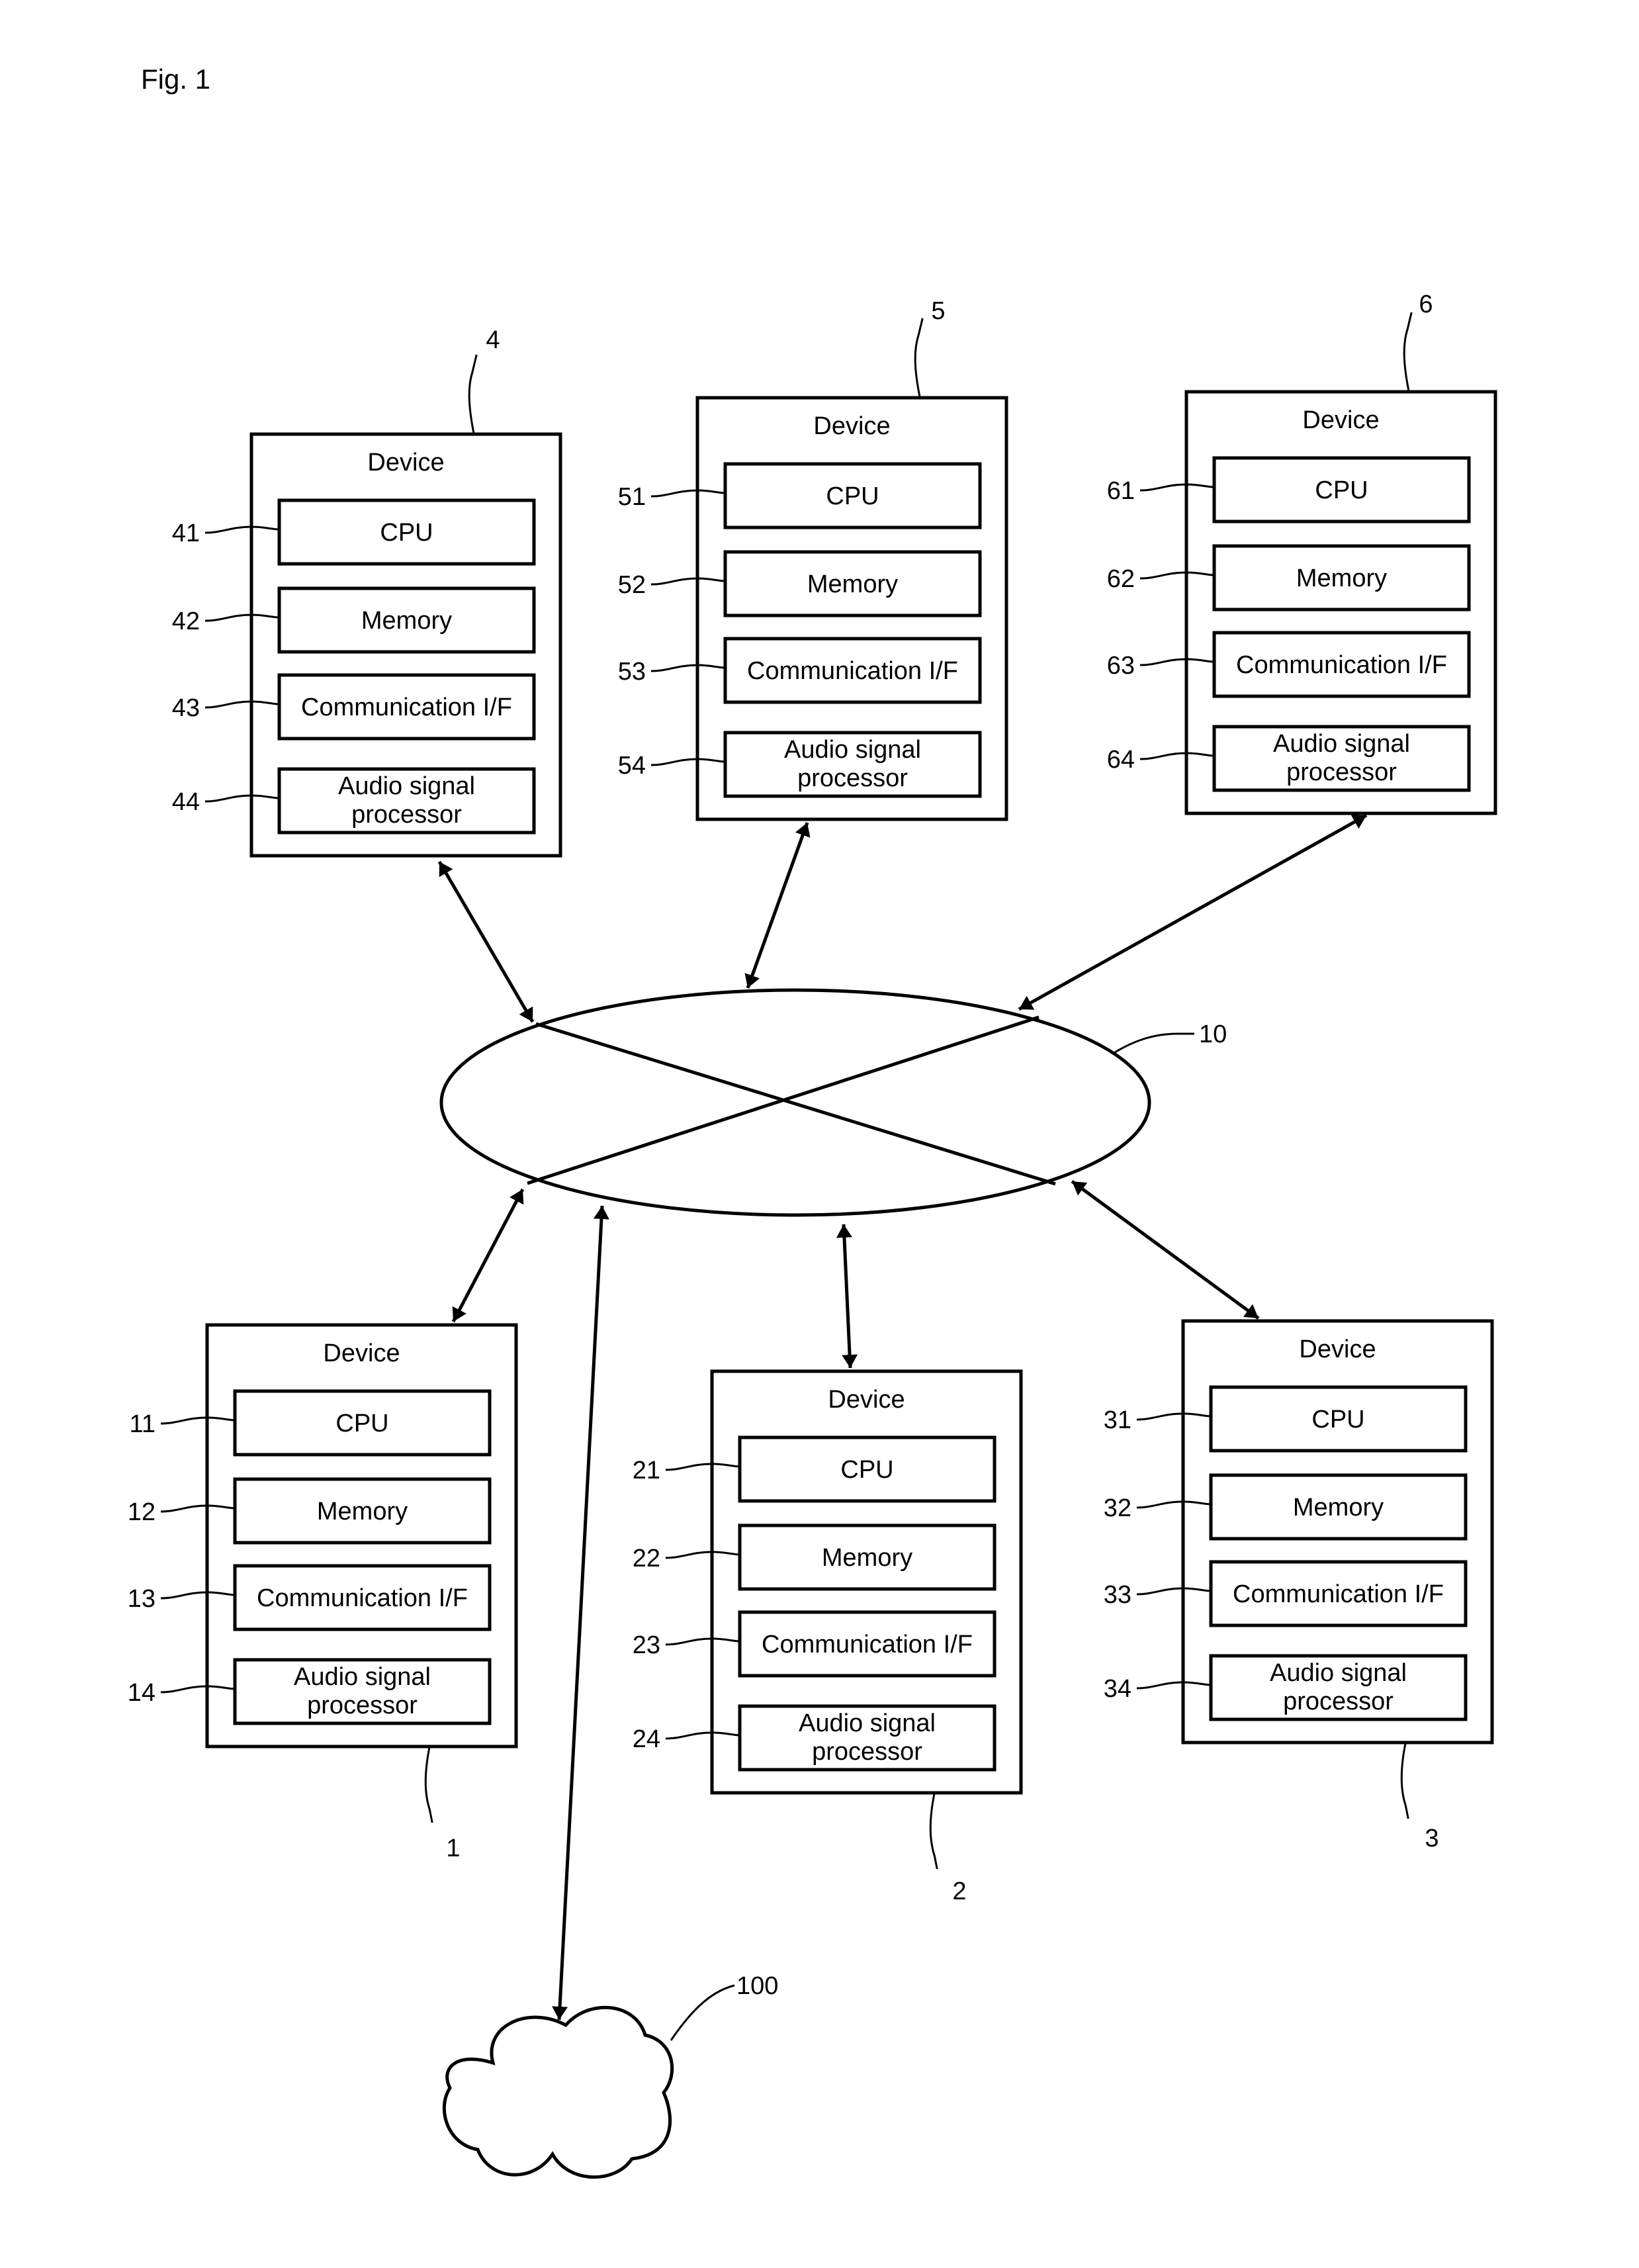  Describe the element at coordinates (1193, 912) in the screenshot. I see `arrow-device6-network` at that location.